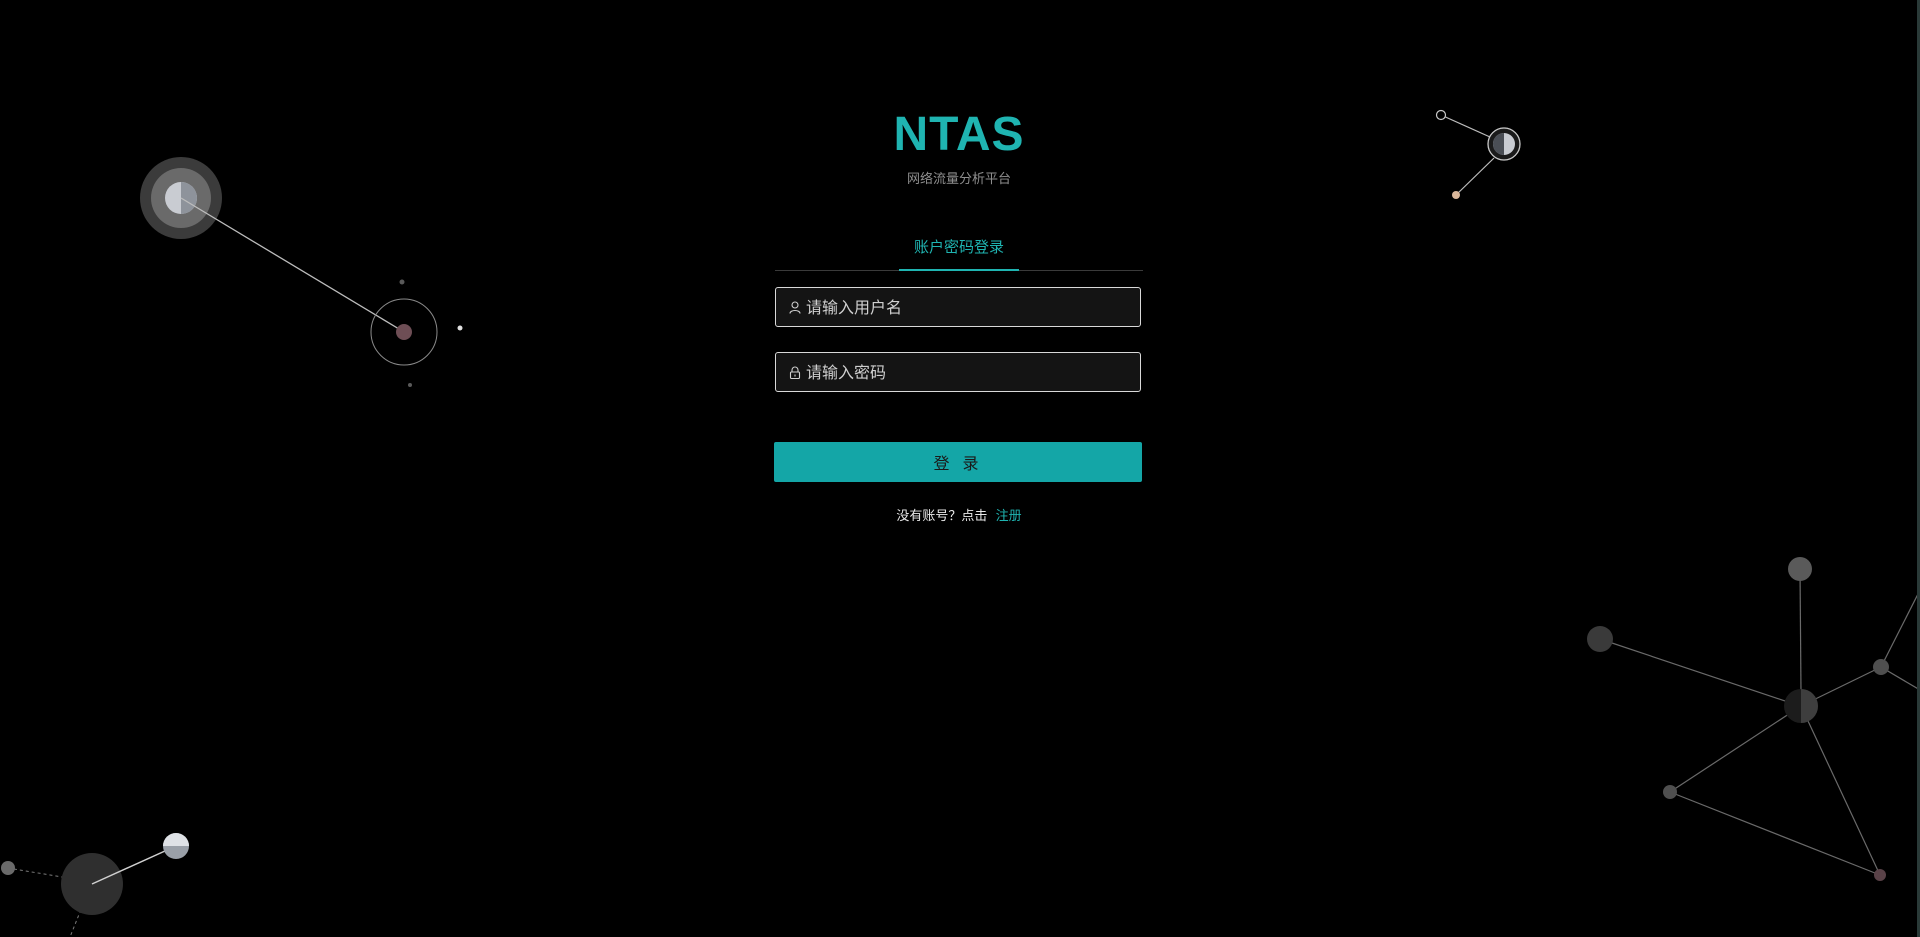  Describe the element at coordinates (795, 372) in the screenshot. I see `lock-icon` at that location.